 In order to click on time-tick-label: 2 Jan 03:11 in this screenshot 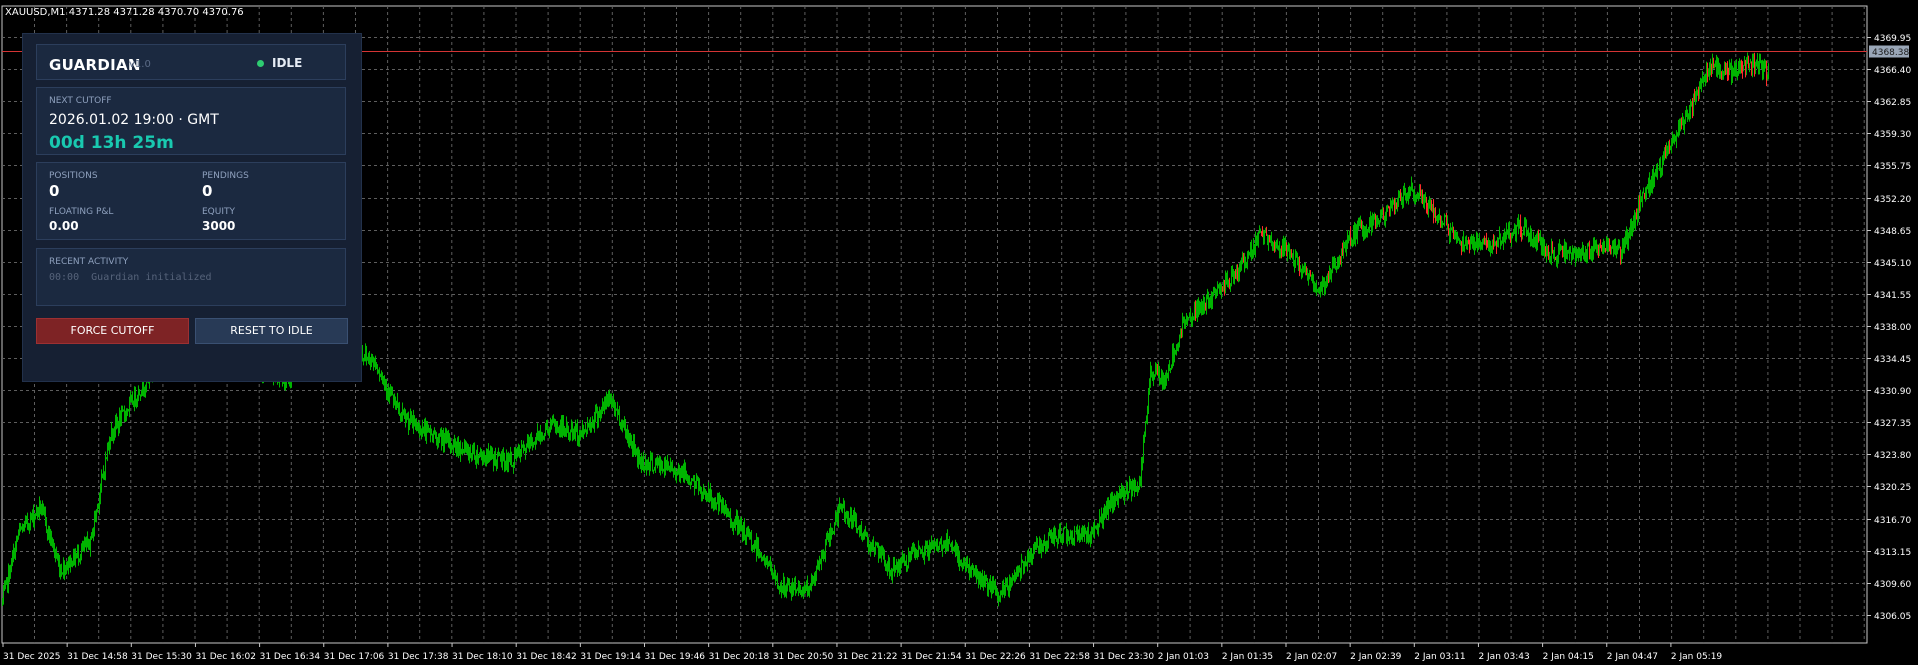, I will do `click(1439, 657)`.